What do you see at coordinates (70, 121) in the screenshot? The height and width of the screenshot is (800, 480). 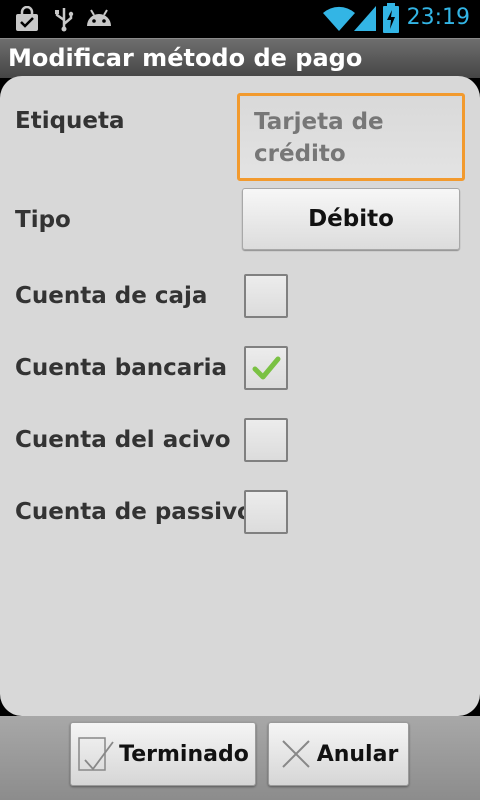 I see `label-field-label: Etiqueta` at bounding box center [70, 121].